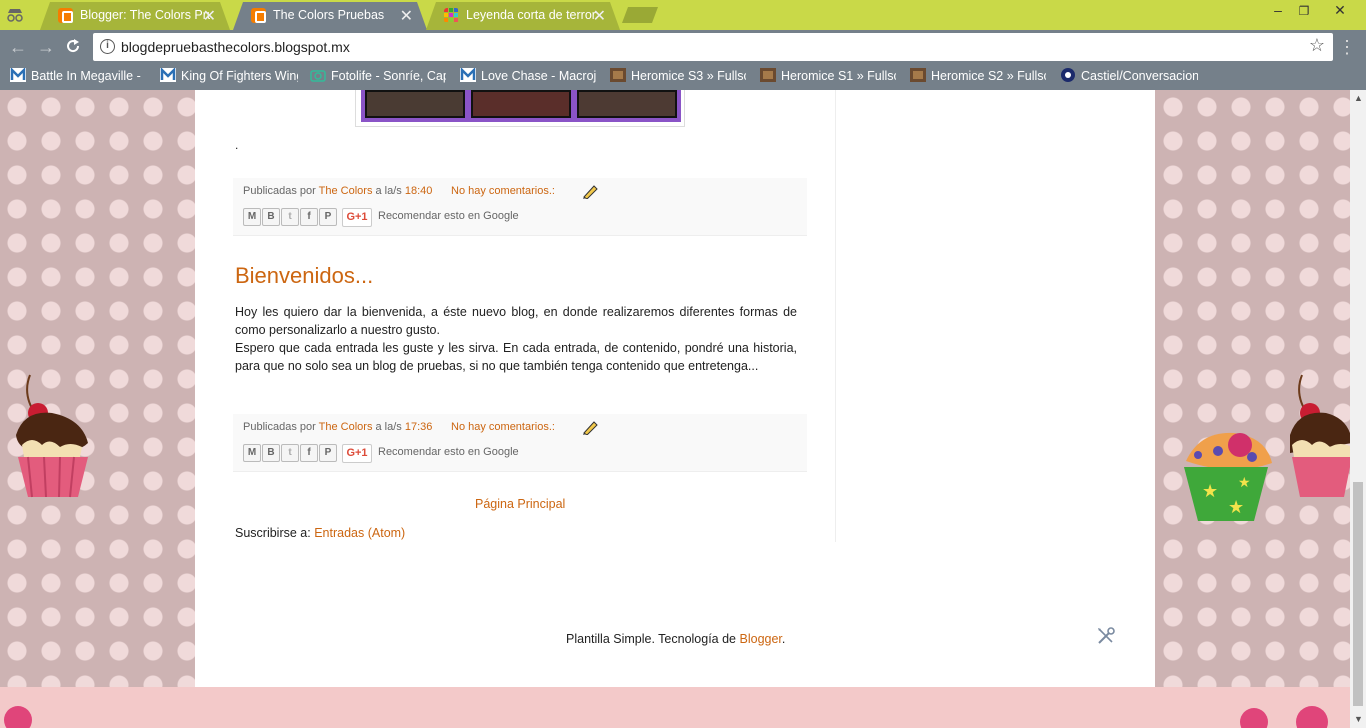  I want to click on bookmark-label: Love Chase - Macroju, so click(538, 76).